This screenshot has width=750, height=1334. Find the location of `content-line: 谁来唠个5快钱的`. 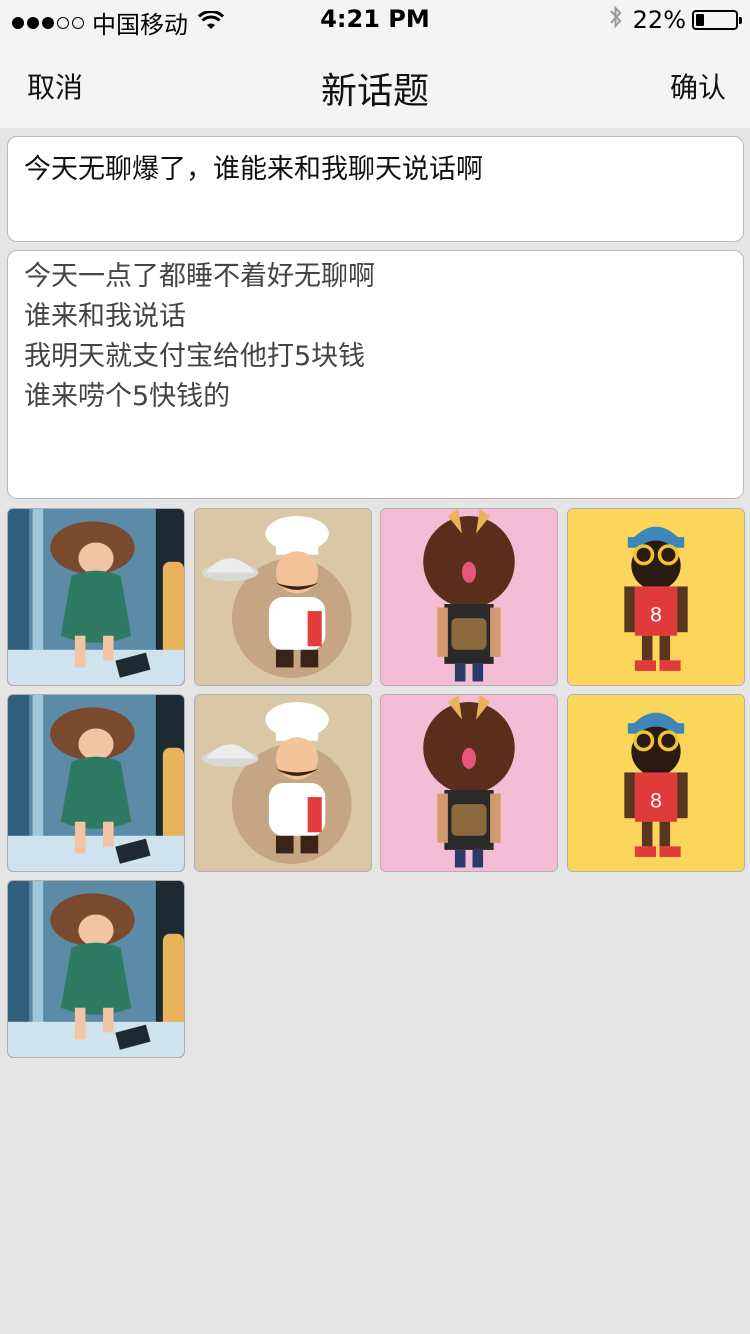

content-line: 谁来唠个5快钱的 is located at coordinates (127, 396).